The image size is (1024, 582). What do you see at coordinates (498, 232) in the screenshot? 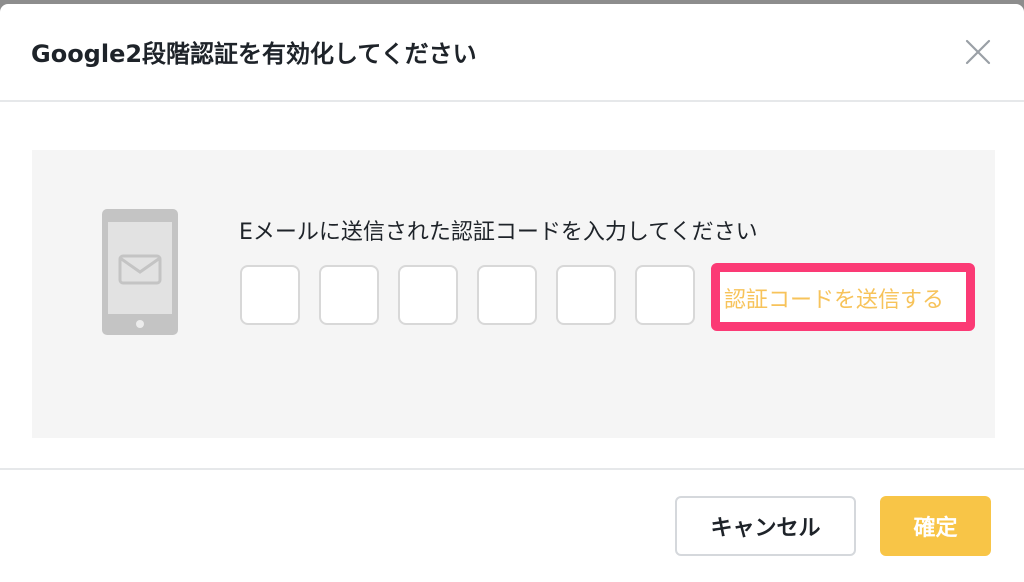
I see `instruction-text: Eメールに送信された認証コードを入力してください` at bounding box center [498, 232].